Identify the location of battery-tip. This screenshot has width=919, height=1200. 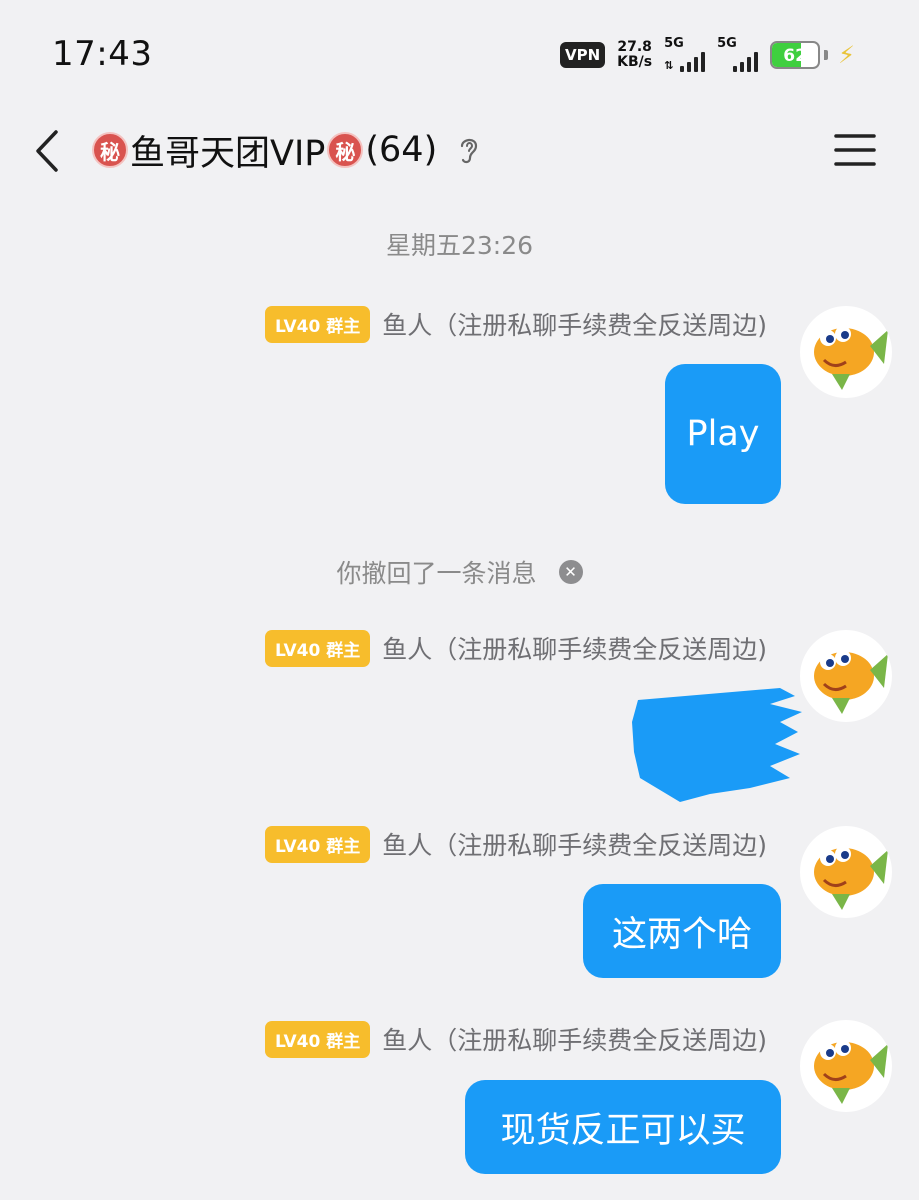
(826, 55).